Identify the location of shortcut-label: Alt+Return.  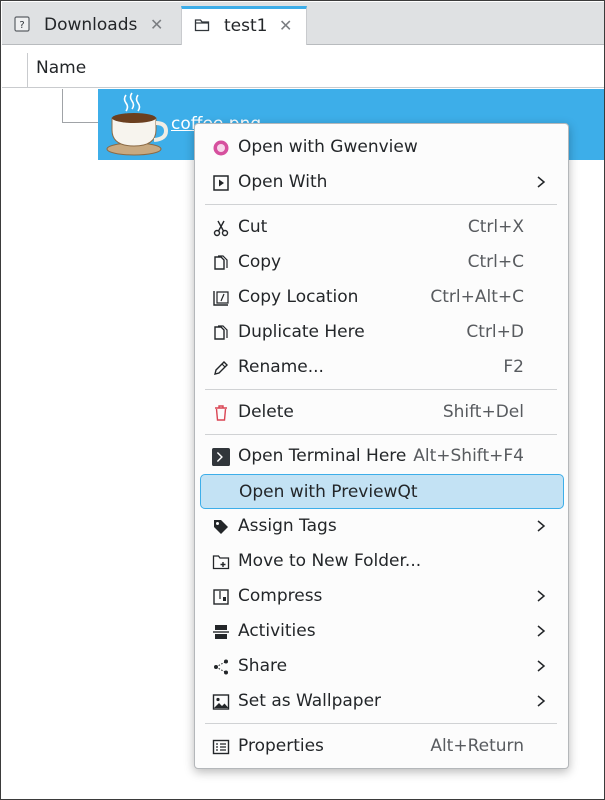
(477, 746).